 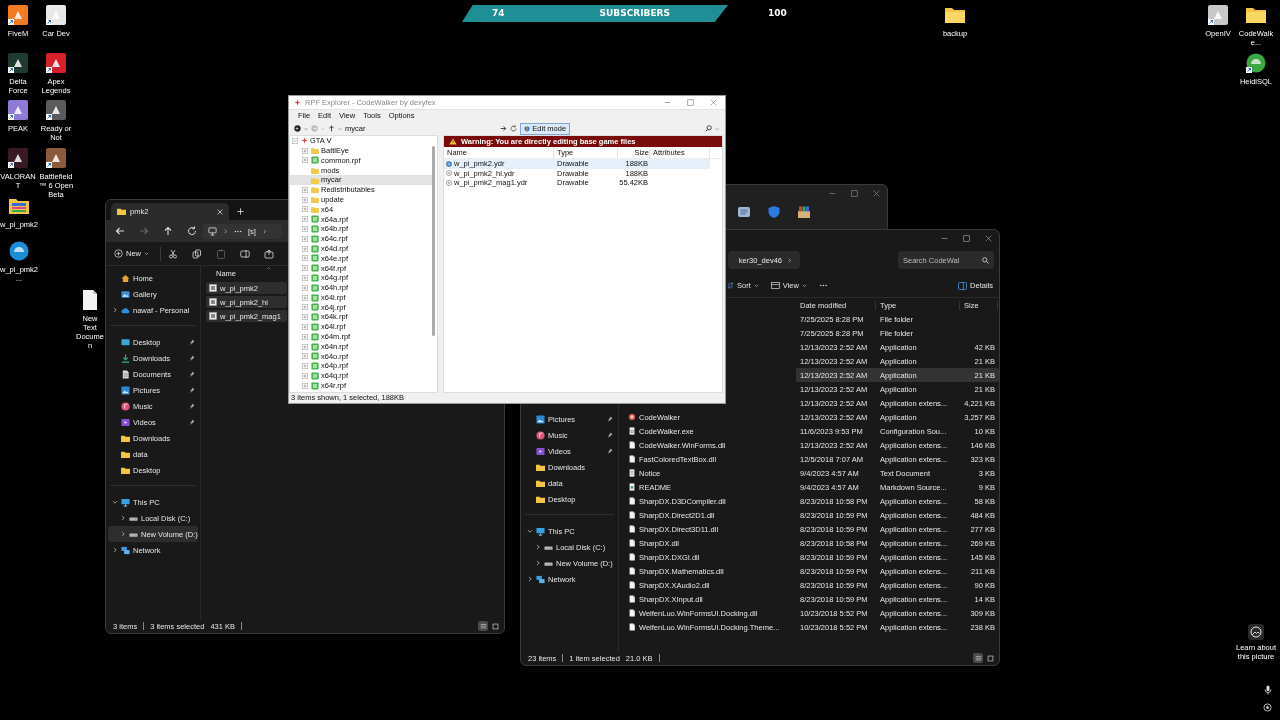 What do you see at coordinates (269, 253) in the screenshot?
I see `share-icon` at bounding box center [269, 253].